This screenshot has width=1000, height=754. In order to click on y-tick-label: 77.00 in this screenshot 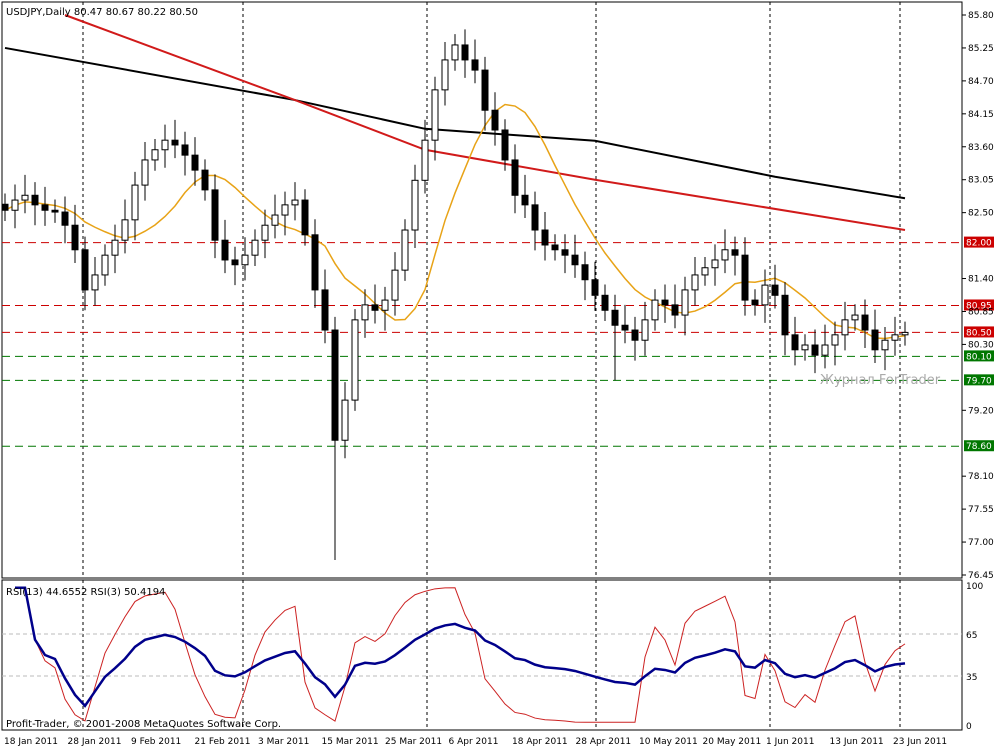, I will do `click(981, 543)`.